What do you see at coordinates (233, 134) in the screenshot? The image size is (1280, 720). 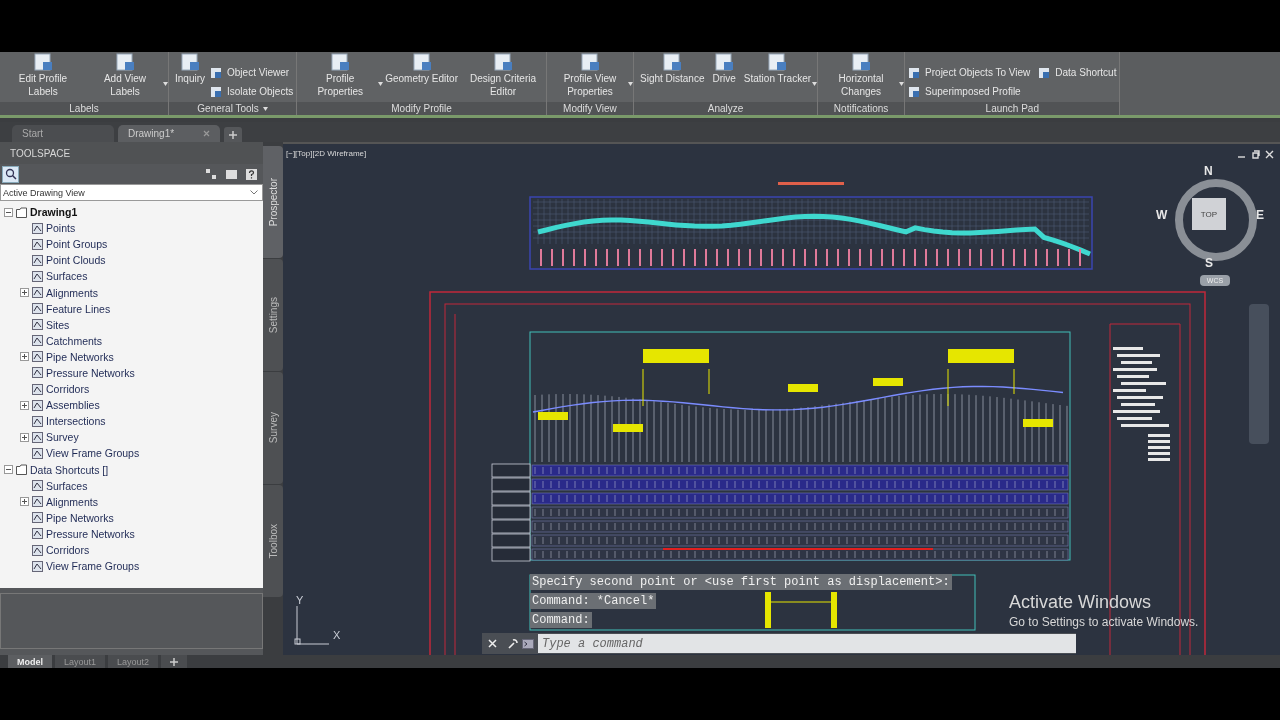 I see `new-tab-button` at bounding box center [233, 134].